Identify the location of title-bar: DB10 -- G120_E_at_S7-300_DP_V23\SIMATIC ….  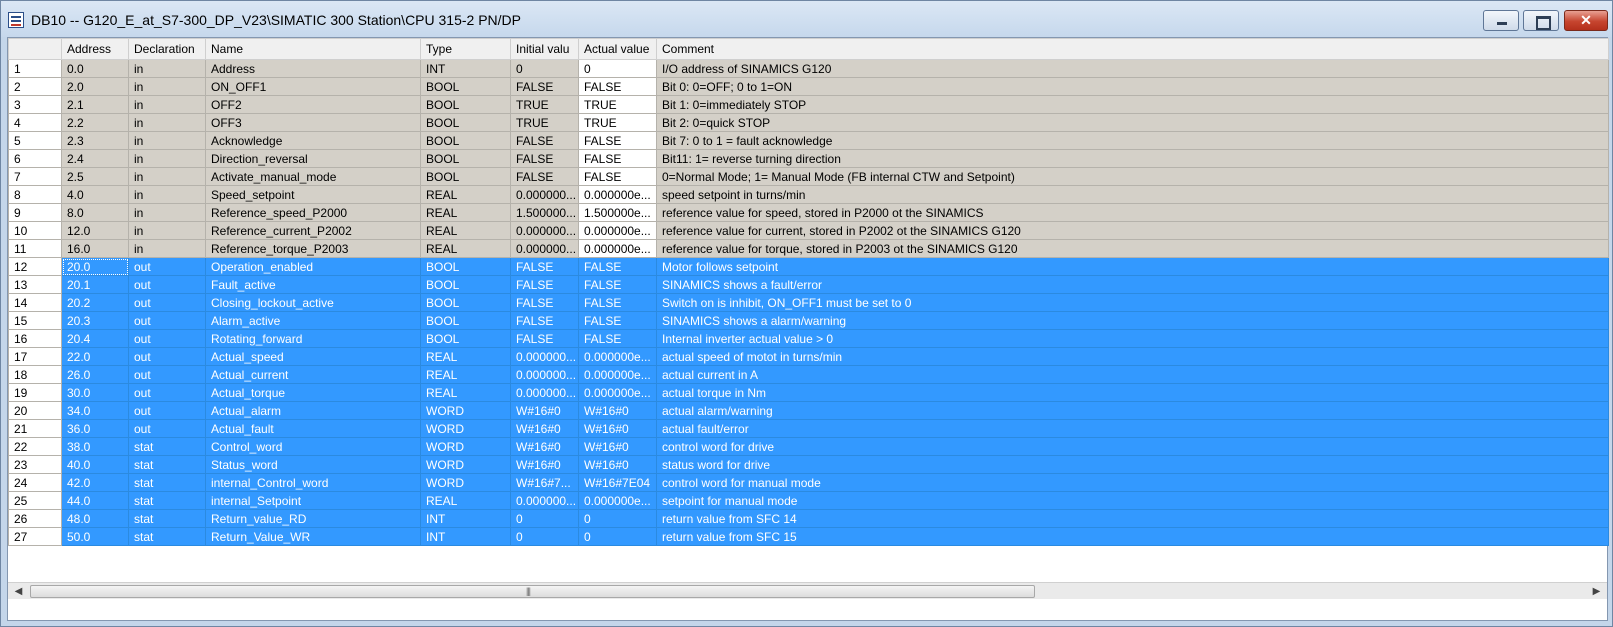
(806, 19).